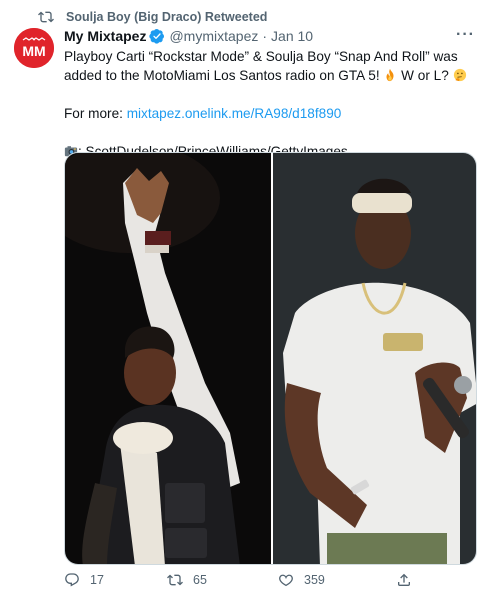  Describe the element at coordinates (166, 17) in the screenshot. I see `retweet-context-label: Soulja Boy (Big Draco) Retweeted` at that location.